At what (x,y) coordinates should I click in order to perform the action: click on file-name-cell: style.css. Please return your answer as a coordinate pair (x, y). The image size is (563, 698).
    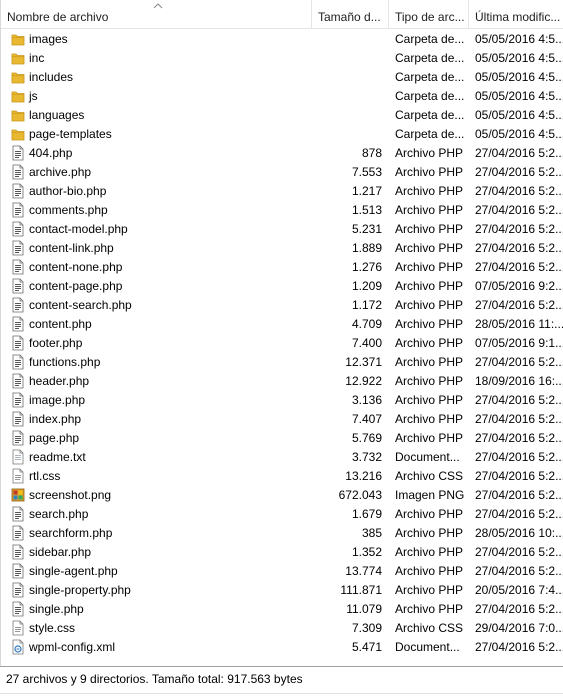
    Looking at the image, I should click on (161, 627).